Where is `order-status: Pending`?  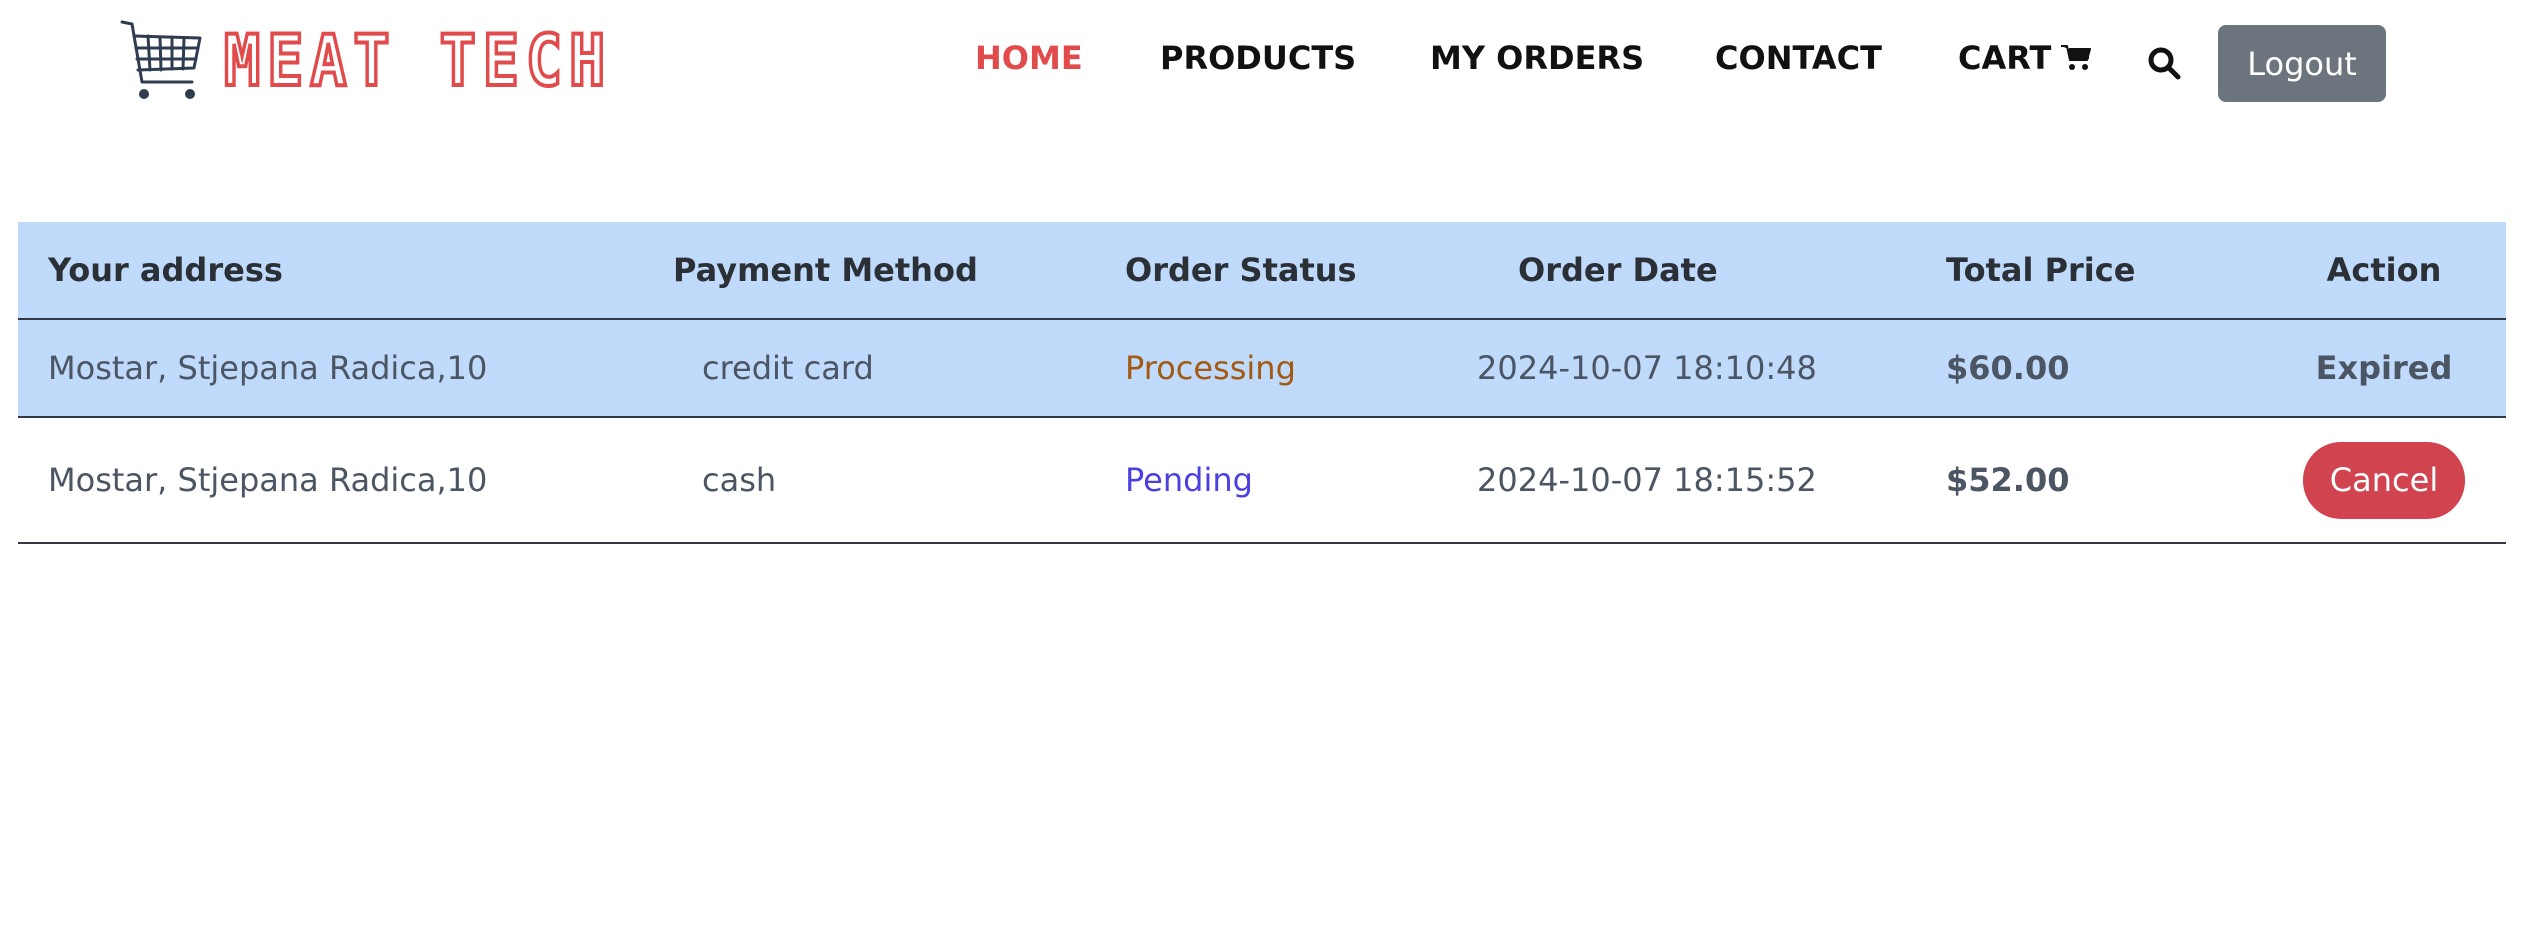 order-status: Pending is located at coordinates (1189, 480).